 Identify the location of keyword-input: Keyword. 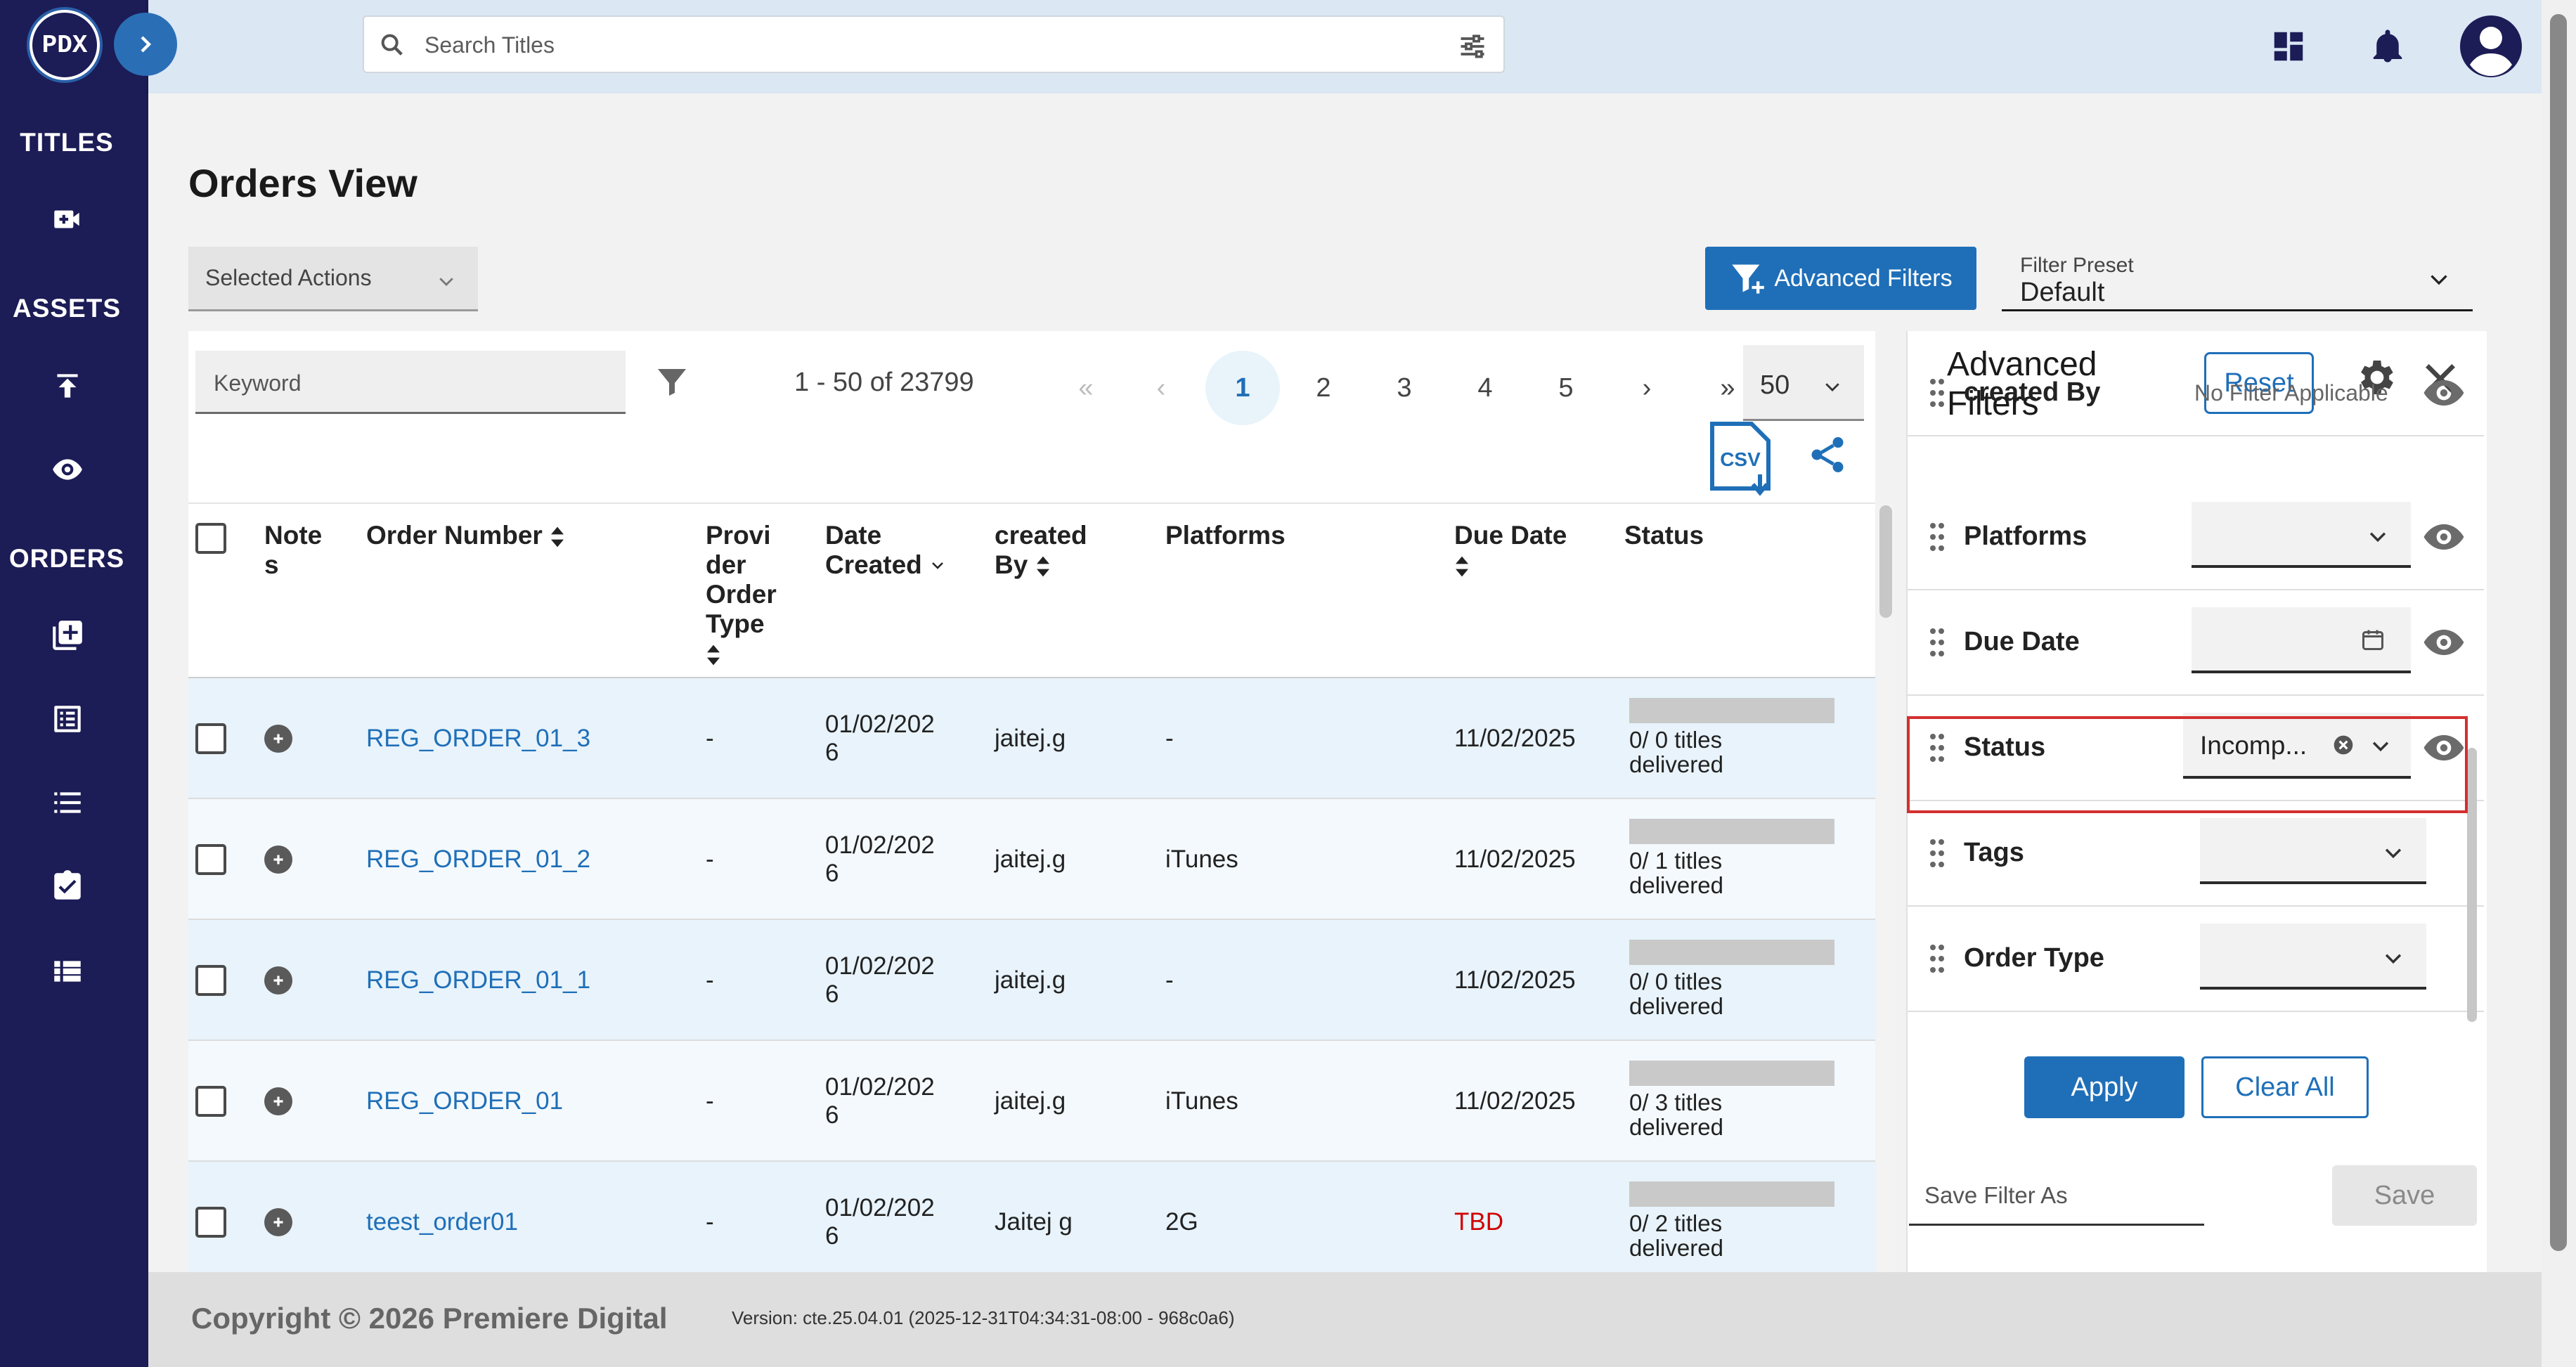
(410, 382).